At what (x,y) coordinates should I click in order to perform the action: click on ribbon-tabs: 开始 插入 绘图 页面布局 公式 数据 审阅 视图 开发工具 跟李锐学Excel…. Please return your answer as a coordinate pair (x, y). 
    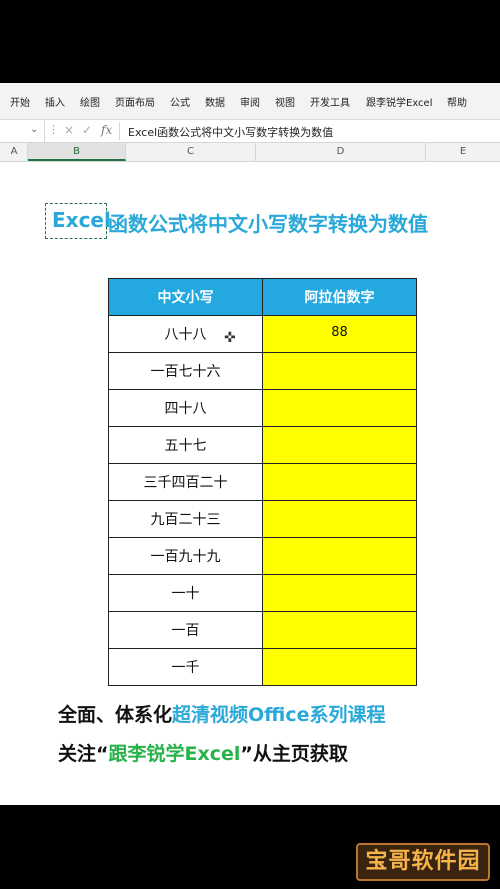
    Looking at the image, I should click on (250, 101).